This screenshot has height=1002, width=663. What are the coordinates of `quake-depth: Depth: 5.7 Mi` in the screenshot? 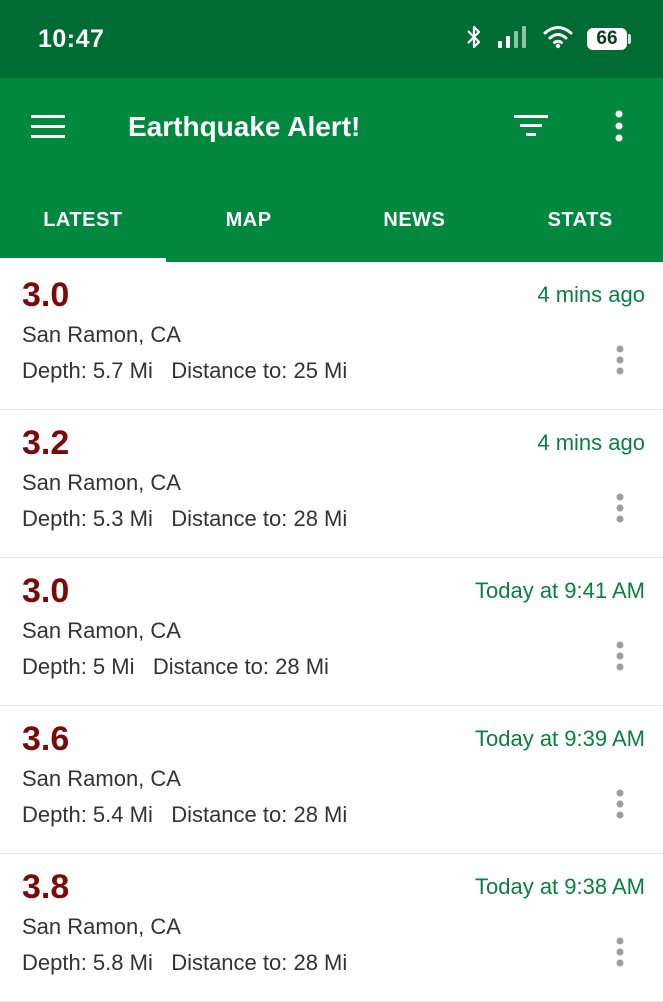 It's located at (87, 370).